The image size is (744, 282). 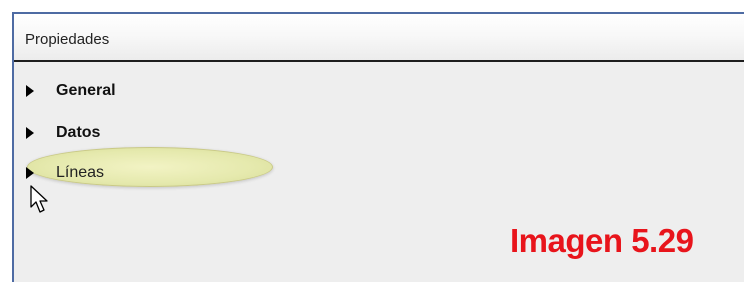 What do you see at coordinates (86, 90) in the screenshot?
I see `section-label: General` at bounding box center [86, 90].